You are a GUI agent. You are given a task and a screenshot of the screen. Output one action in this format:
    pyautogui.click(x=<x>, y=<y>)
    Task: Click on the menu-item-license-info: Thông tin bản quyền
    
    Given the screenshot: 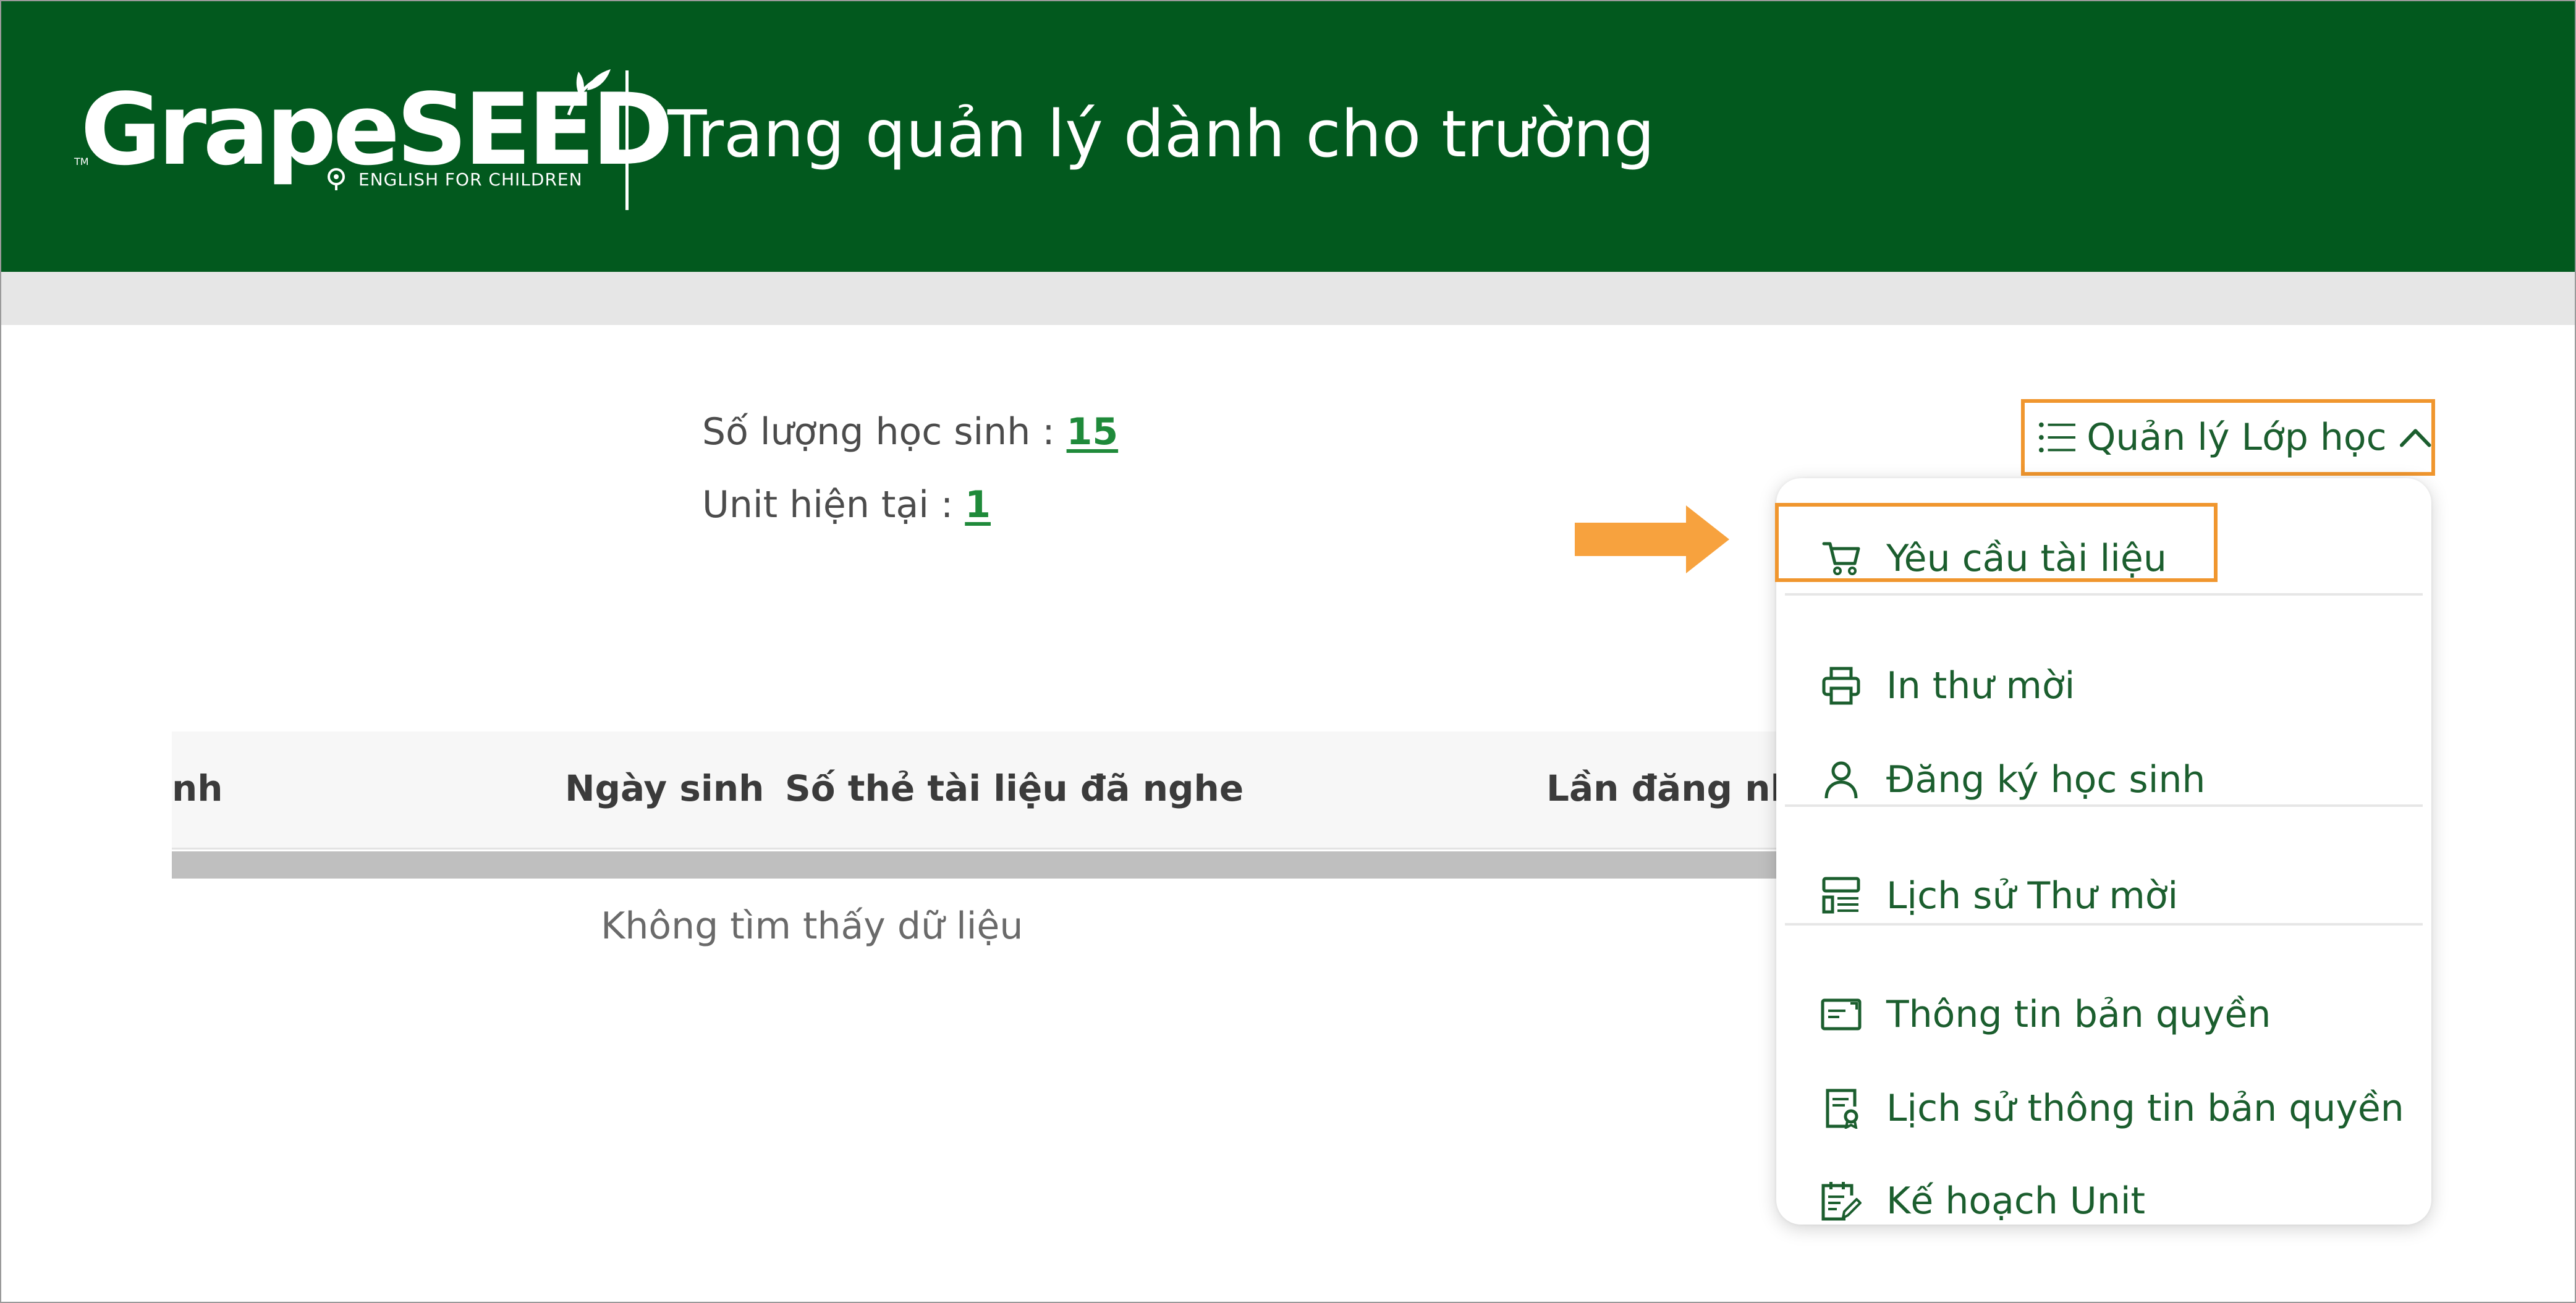 What is the action you would take?
    pyautogui.click(x=2103, y=1014)
    